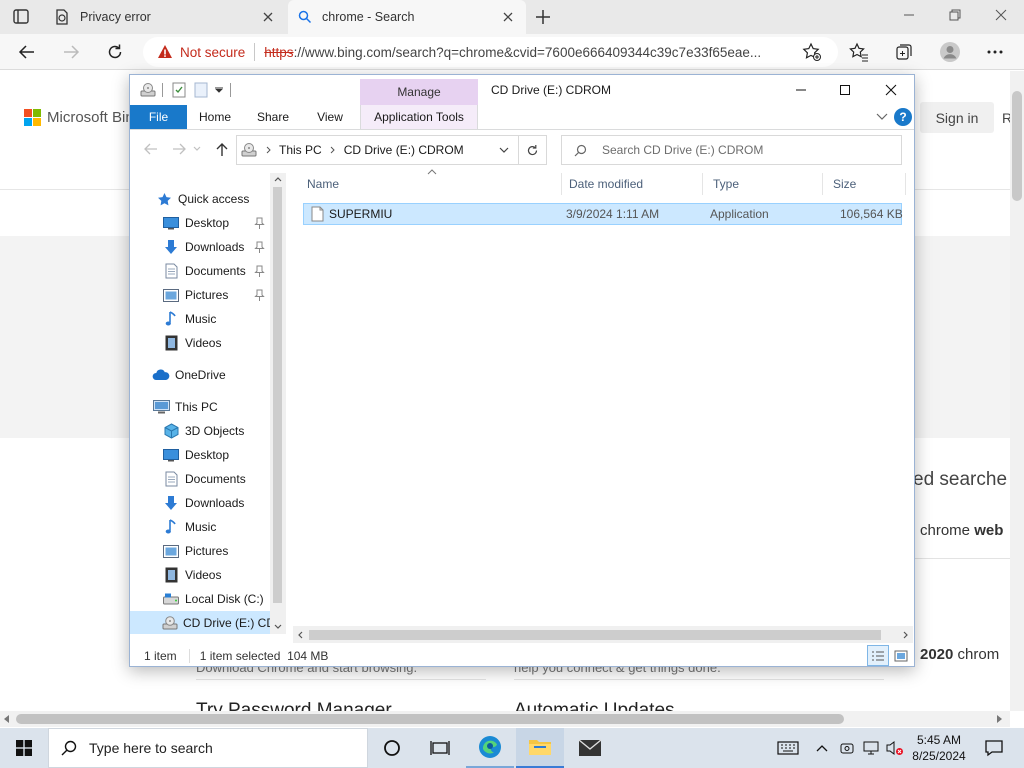 Image resolution: width=1024 pixels, height=768 pixels. What do you see at coordinates (330, 117) in the screenshot?
I see `tab-view: View` at bounding box center [330, 117].